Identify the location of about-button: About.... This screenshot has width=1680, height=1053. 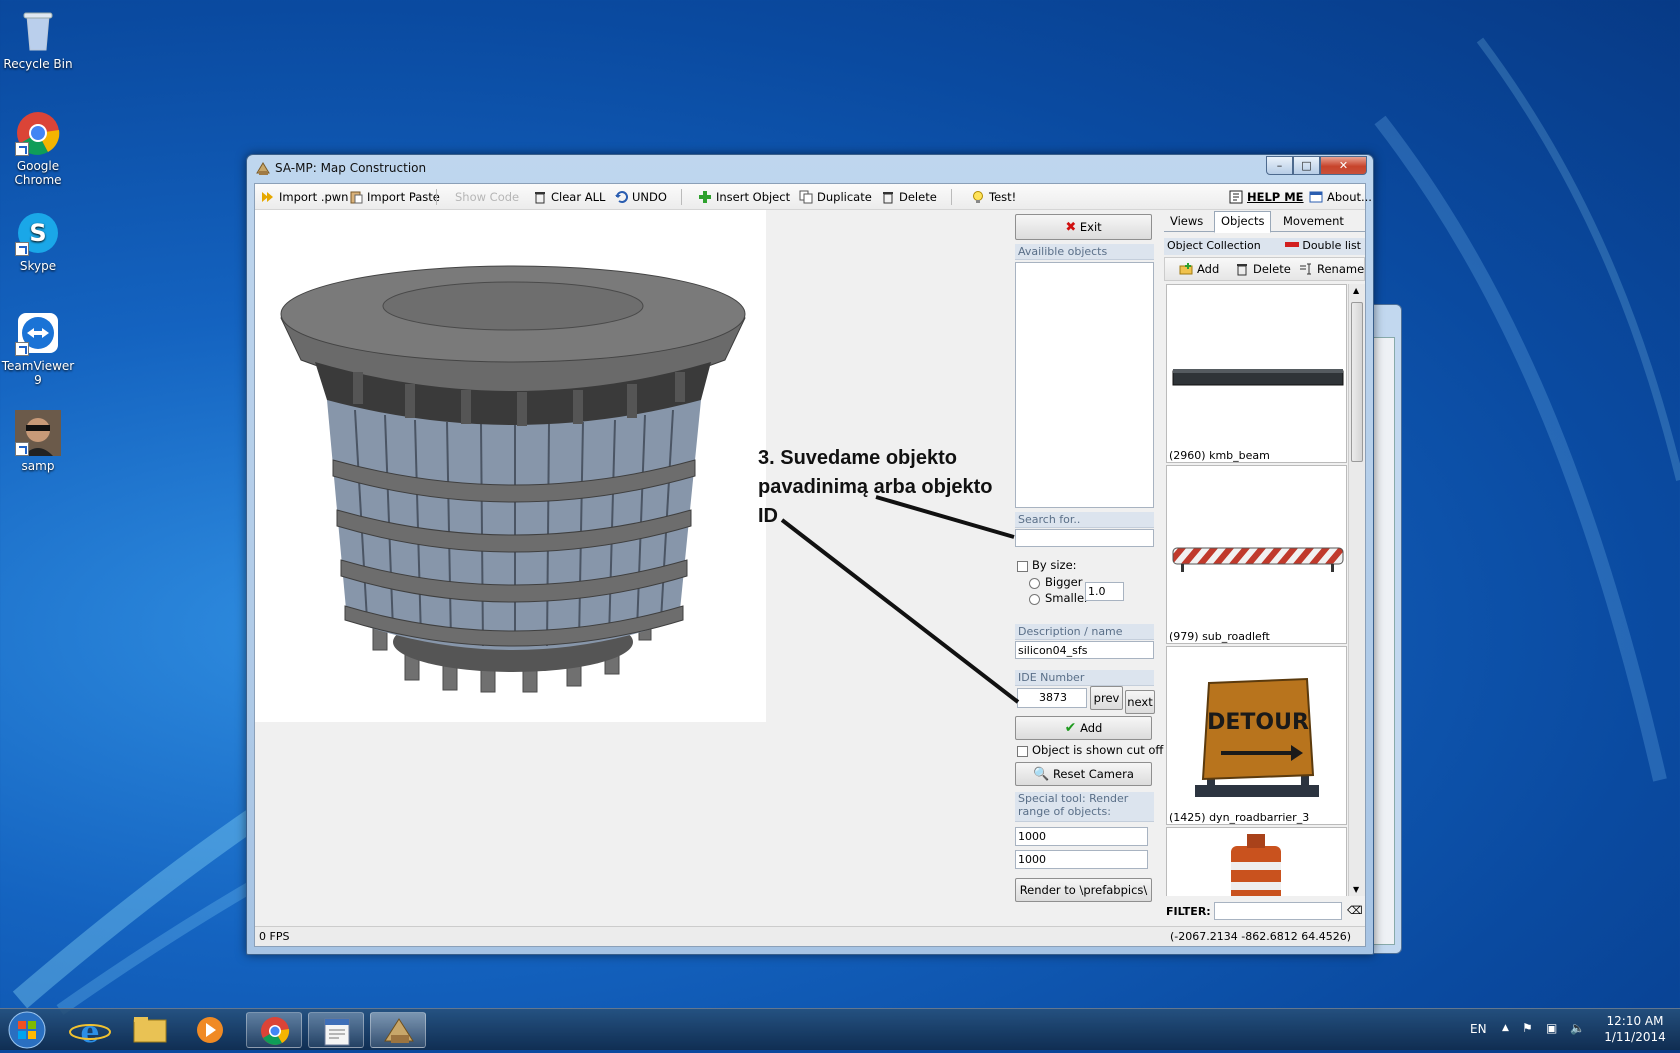
(1340, 197).